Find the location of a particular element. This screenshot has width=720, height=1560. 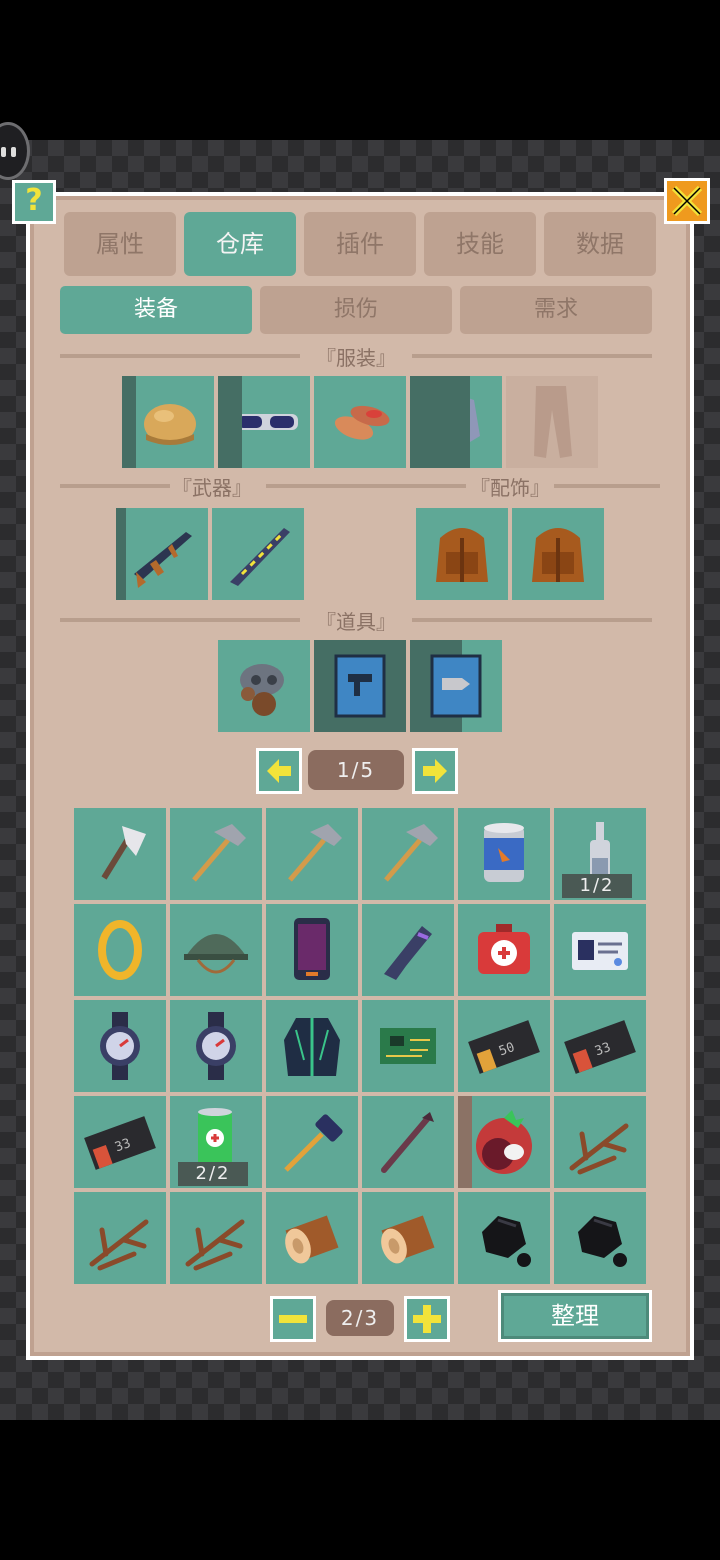

inventory-slot: 50 is located at coordinates (504, 1046).